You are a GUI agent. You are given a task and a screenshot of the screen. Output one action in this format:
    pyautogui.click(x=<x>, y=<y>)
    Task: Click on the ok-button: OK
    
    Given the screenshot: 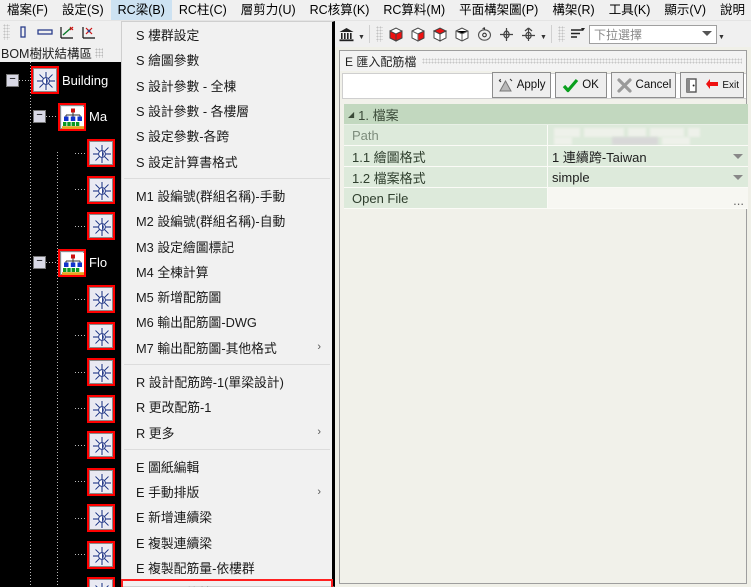 What is the action you would take?
    pyautogui.click(x=580, y=85)
    